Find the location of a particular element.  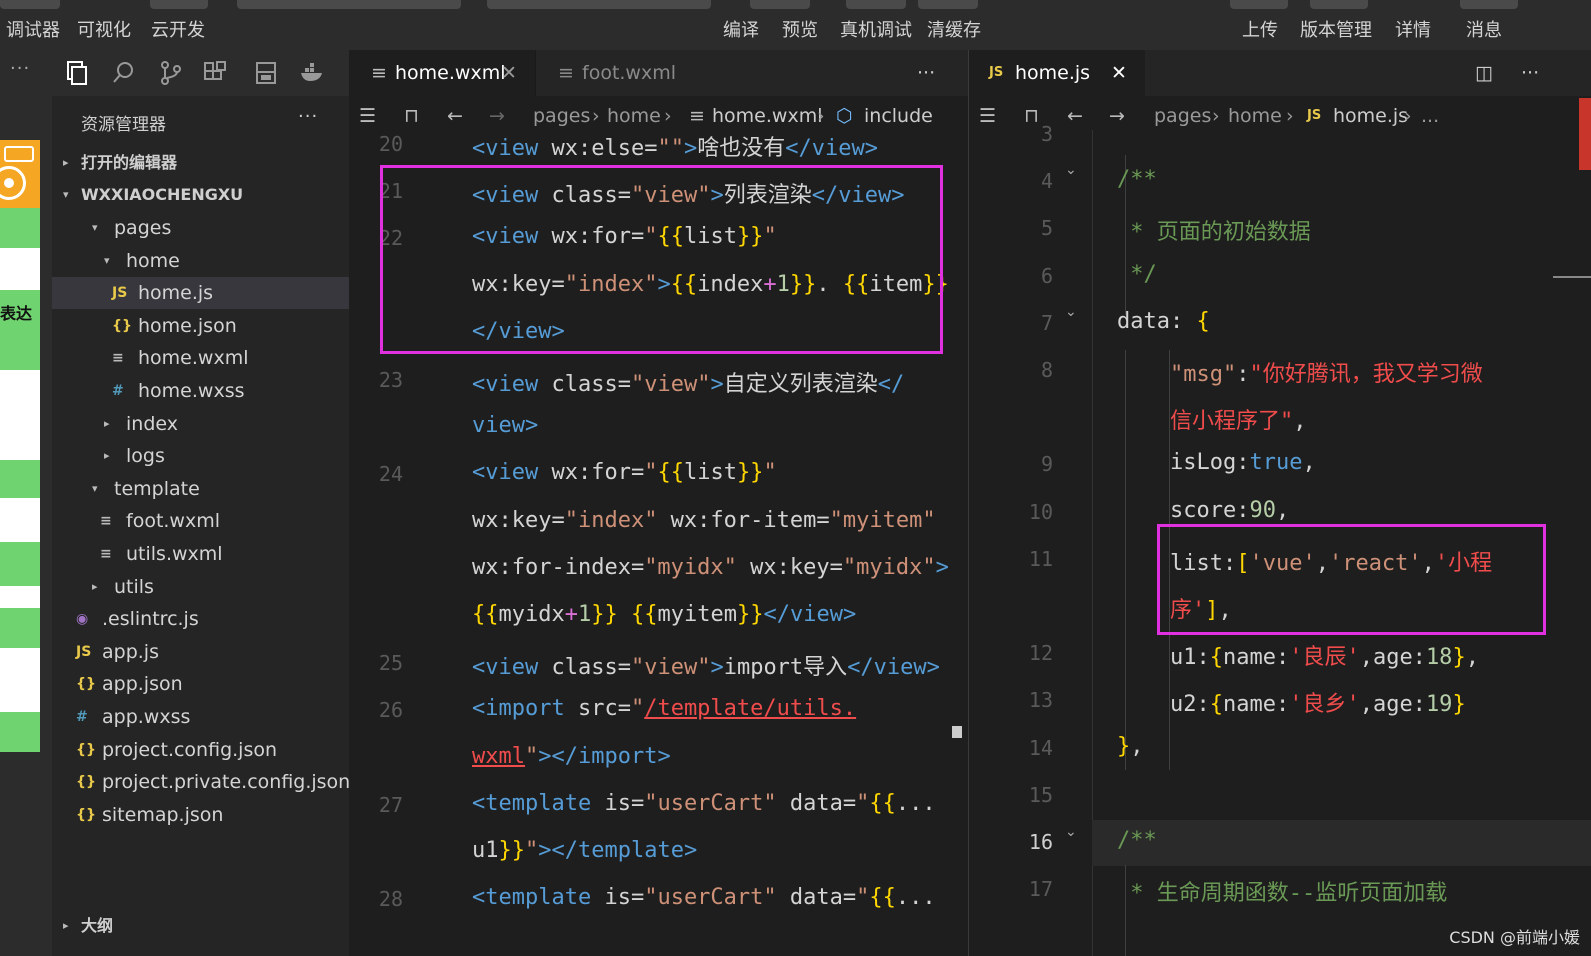

tree-item-label: project.private.config.json is located at coordinates (226, 782).